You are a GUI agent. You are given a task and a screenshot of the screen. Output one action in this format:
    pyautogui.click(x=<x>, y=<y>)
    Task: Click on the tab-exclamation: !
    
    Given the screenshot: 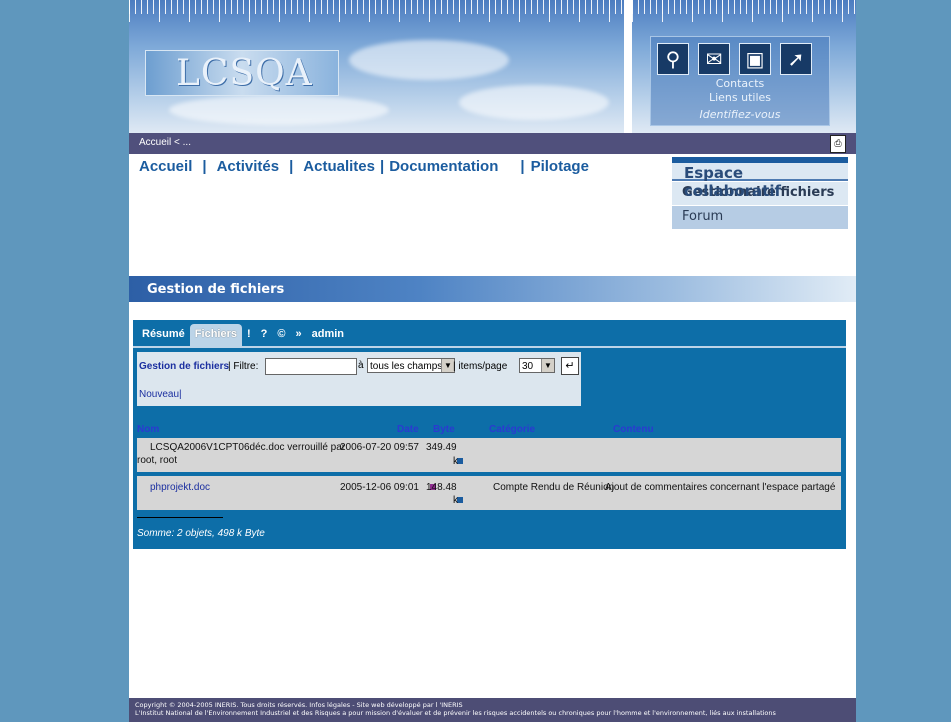 What is the action you would take?
    pyautogui.click(x=249, y=335)
    